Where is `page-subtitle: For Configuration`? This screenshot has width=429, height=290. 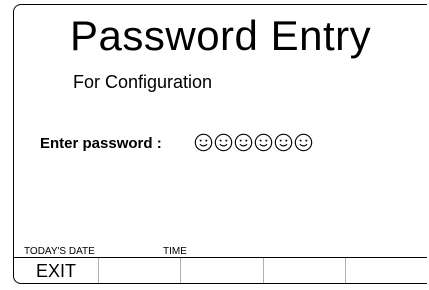 page-subtitle: For Configuration is located at coordinates (143, 82).